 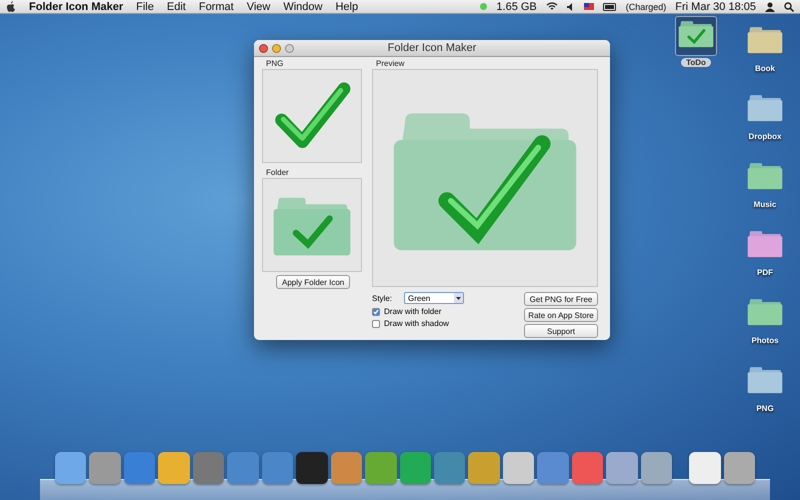 I want to click on folder-label: PNG, so click(x=765, y=408).